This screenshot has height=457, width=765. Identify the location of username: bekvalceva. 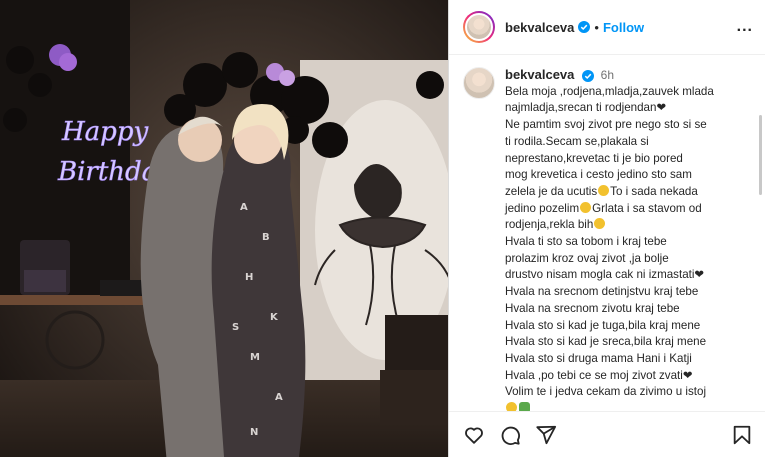
(539, 27).